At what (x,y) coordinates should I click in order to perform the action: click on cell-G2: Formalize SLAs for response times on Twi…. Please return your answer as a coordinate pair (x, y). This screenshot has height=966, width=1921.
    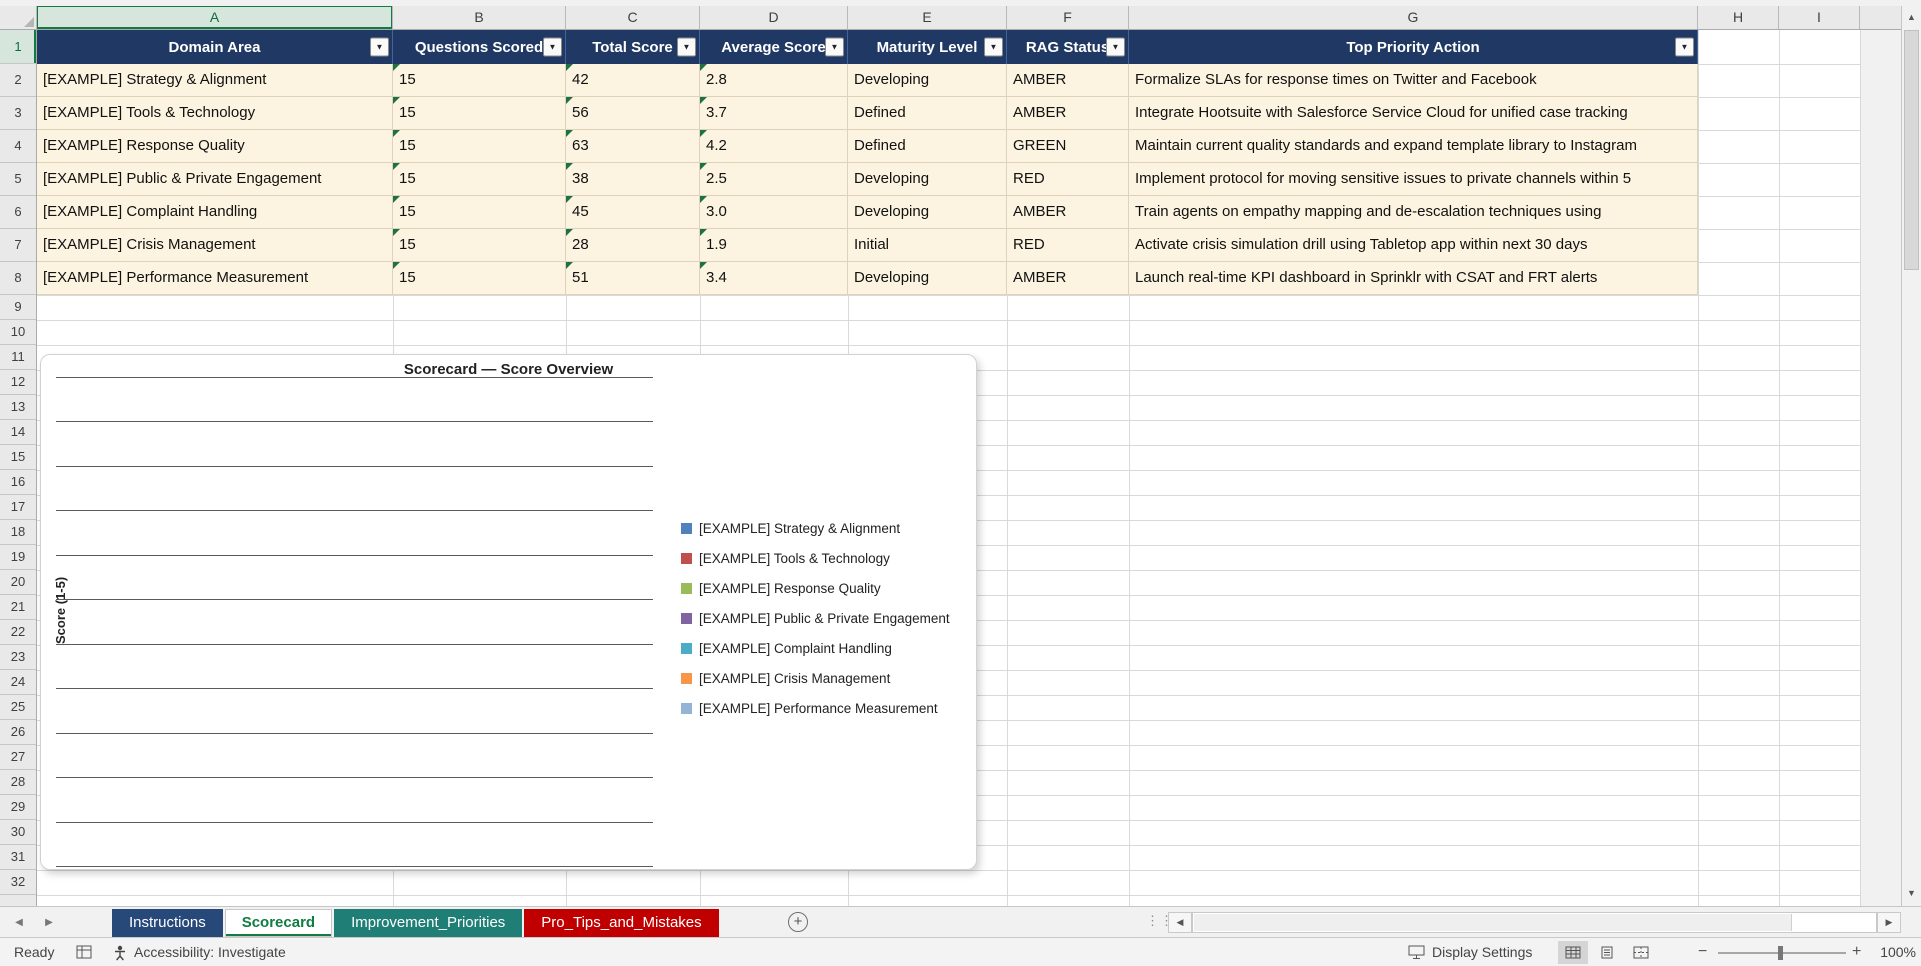
    Looking at the image, I should click on (1413, 80).